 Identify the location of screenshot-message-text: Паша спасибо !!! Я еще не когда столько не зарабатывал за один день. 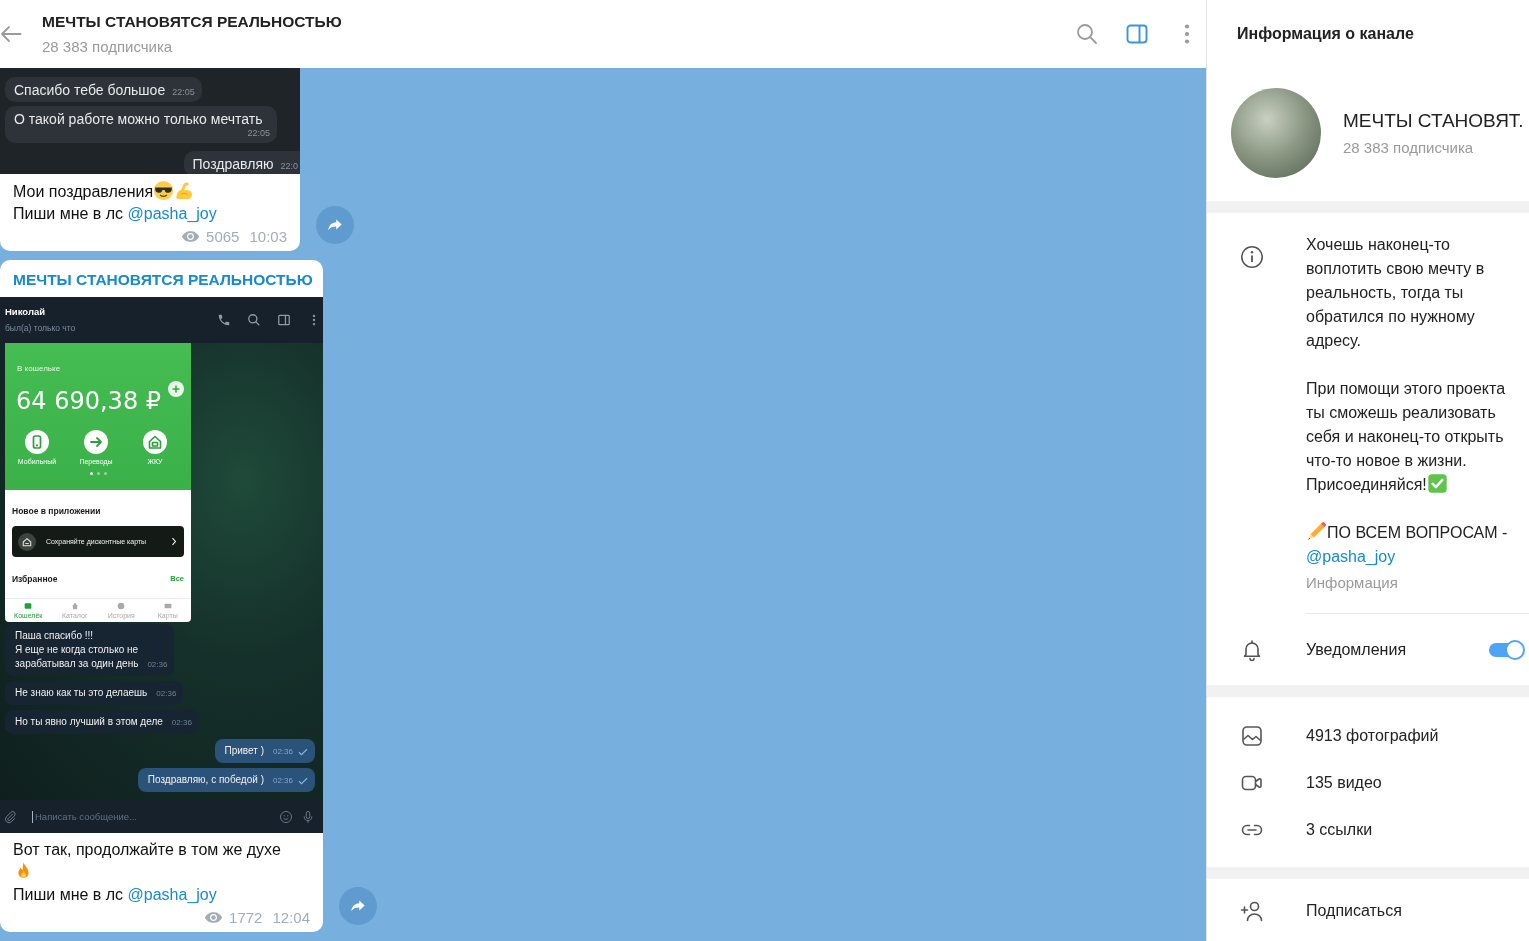
(77, 650).